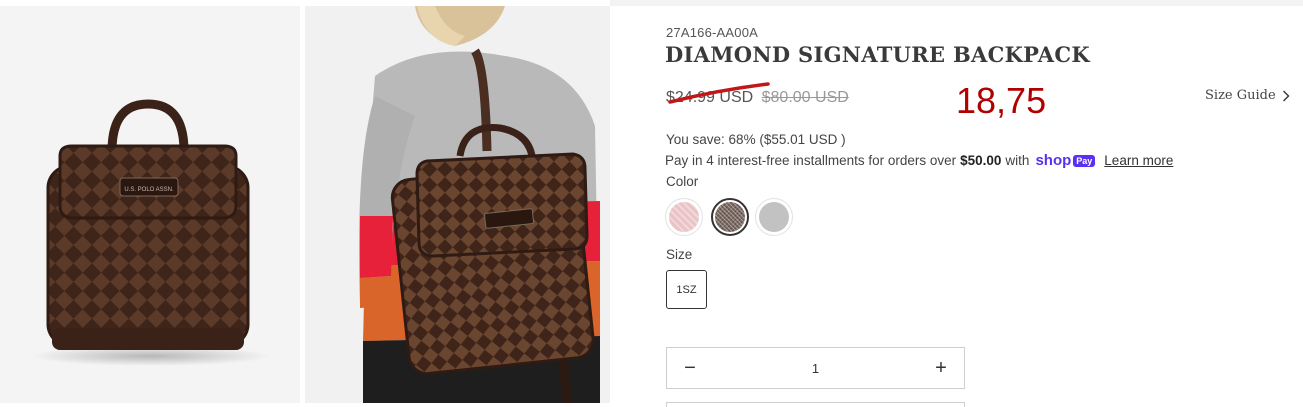 The height and width of the screenshot is (407, 1303). I want to click on installments-amount: $50.00, so click(981, 160).